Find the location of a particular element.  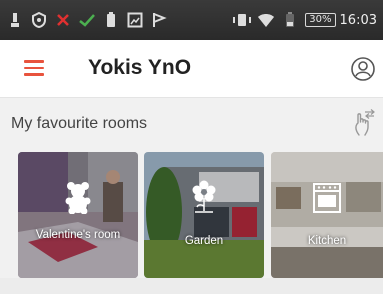

room-label: Garden is located at coordinates (204, 241).